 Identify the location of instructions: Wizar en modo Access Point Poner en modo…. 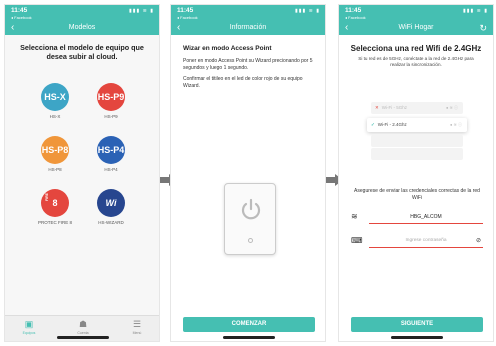
(248, 62).